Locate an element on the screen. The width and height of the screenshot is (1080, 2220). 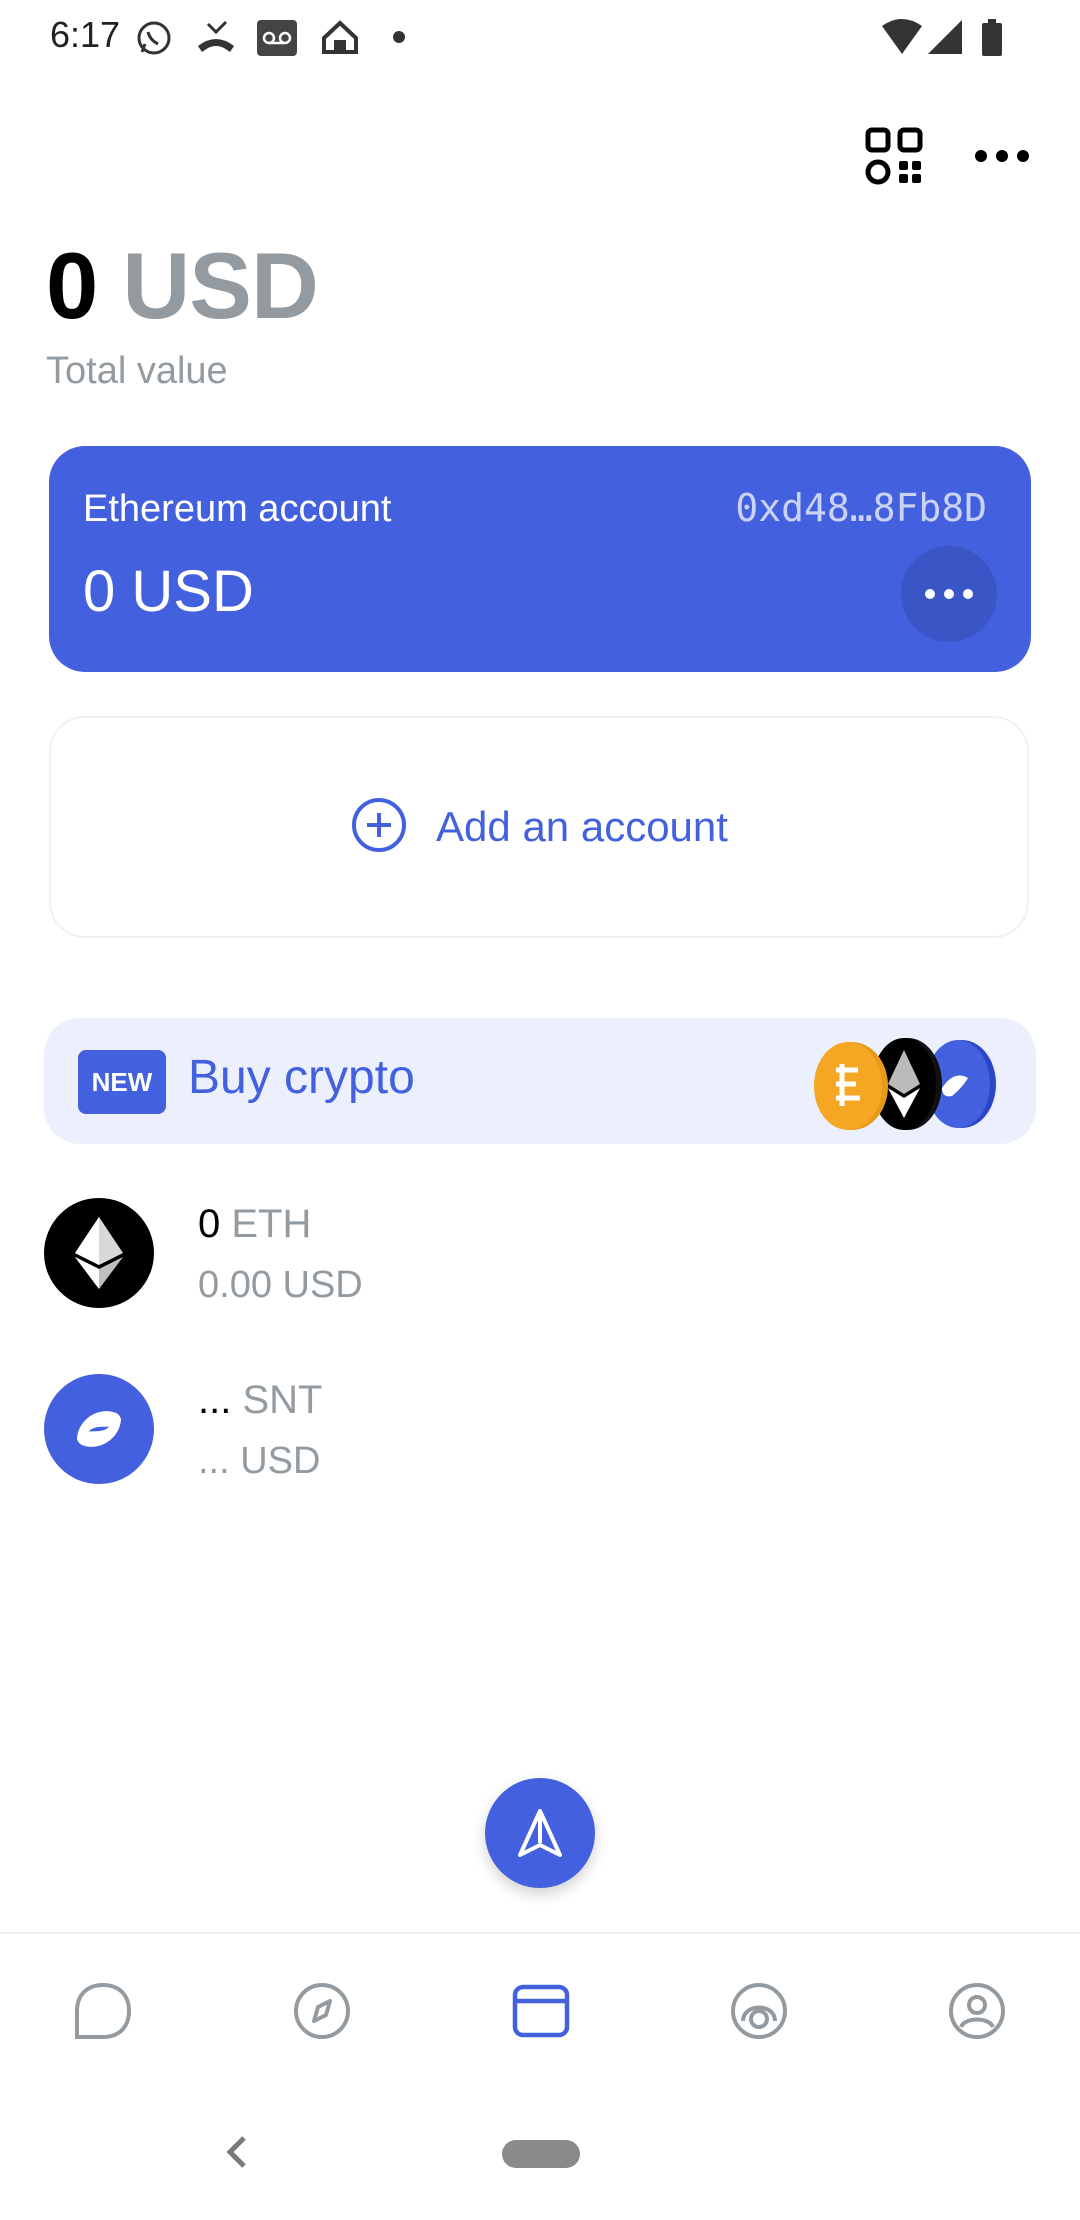
send-icon is located at coordinates (540, 1833).